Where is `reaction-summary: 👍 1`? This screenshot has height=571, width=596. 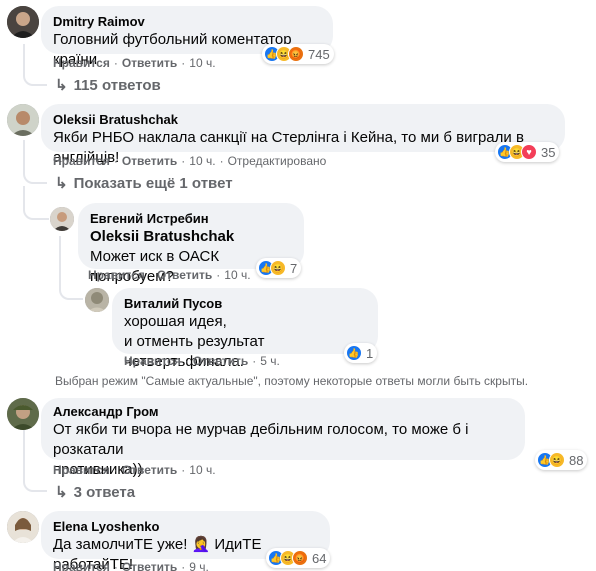
reaction-summary: 👍 1 is located at coordinates (361, 353).